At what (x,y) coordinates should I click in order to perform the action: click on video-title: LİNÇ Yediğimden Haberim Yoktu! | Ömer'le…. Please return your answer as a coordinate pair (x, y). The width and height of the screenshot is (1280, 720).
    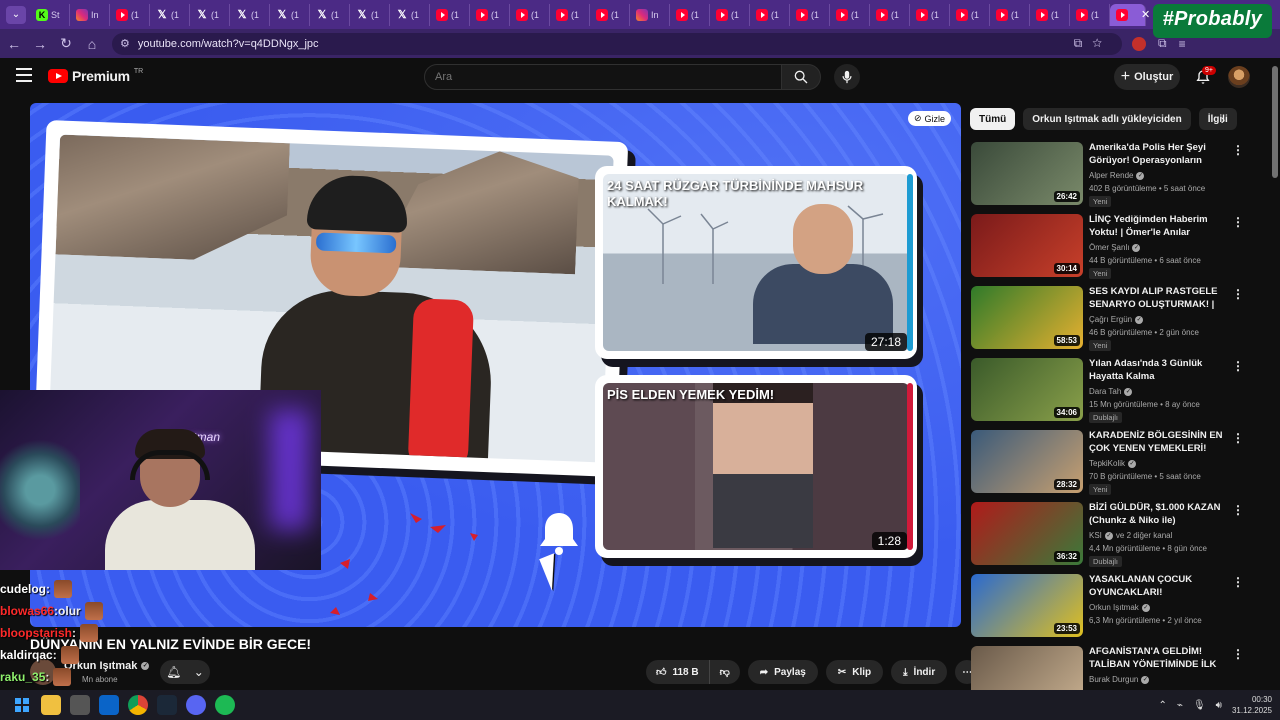
    Looking at the image, I should click on (1157, 227).